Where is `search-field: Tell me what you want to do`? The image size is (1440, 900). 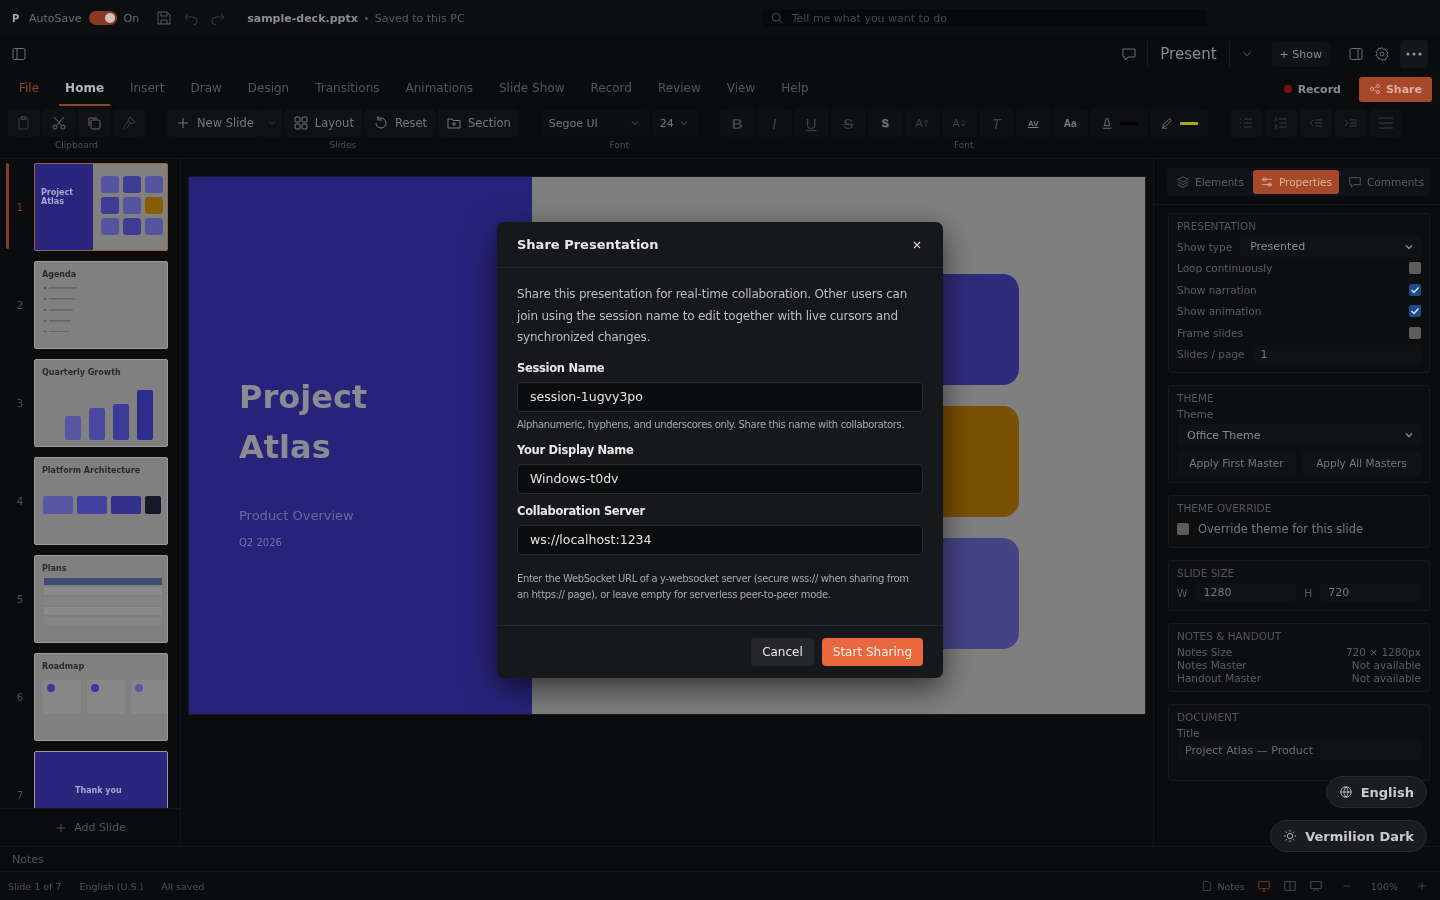 search-field: Tell me what you want to do is located at coordinates (984, 18).